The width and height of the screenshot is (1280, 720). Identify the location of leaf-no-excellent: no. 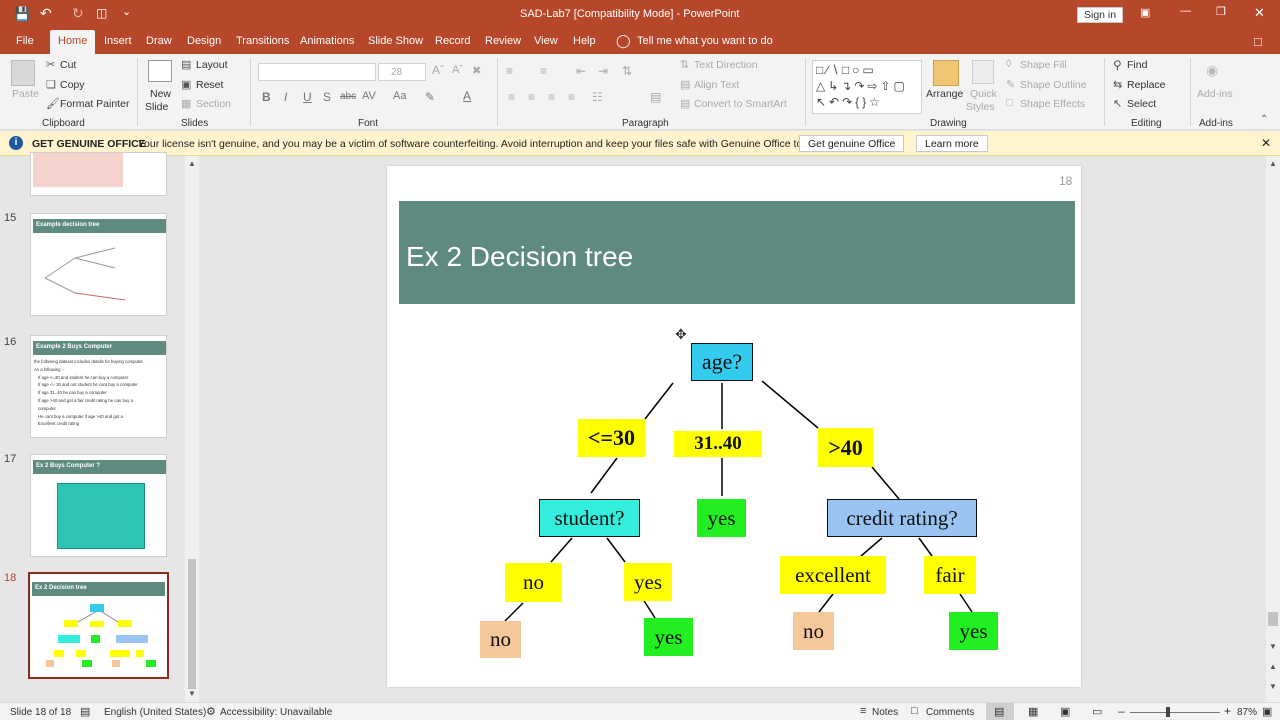
(813, 631).